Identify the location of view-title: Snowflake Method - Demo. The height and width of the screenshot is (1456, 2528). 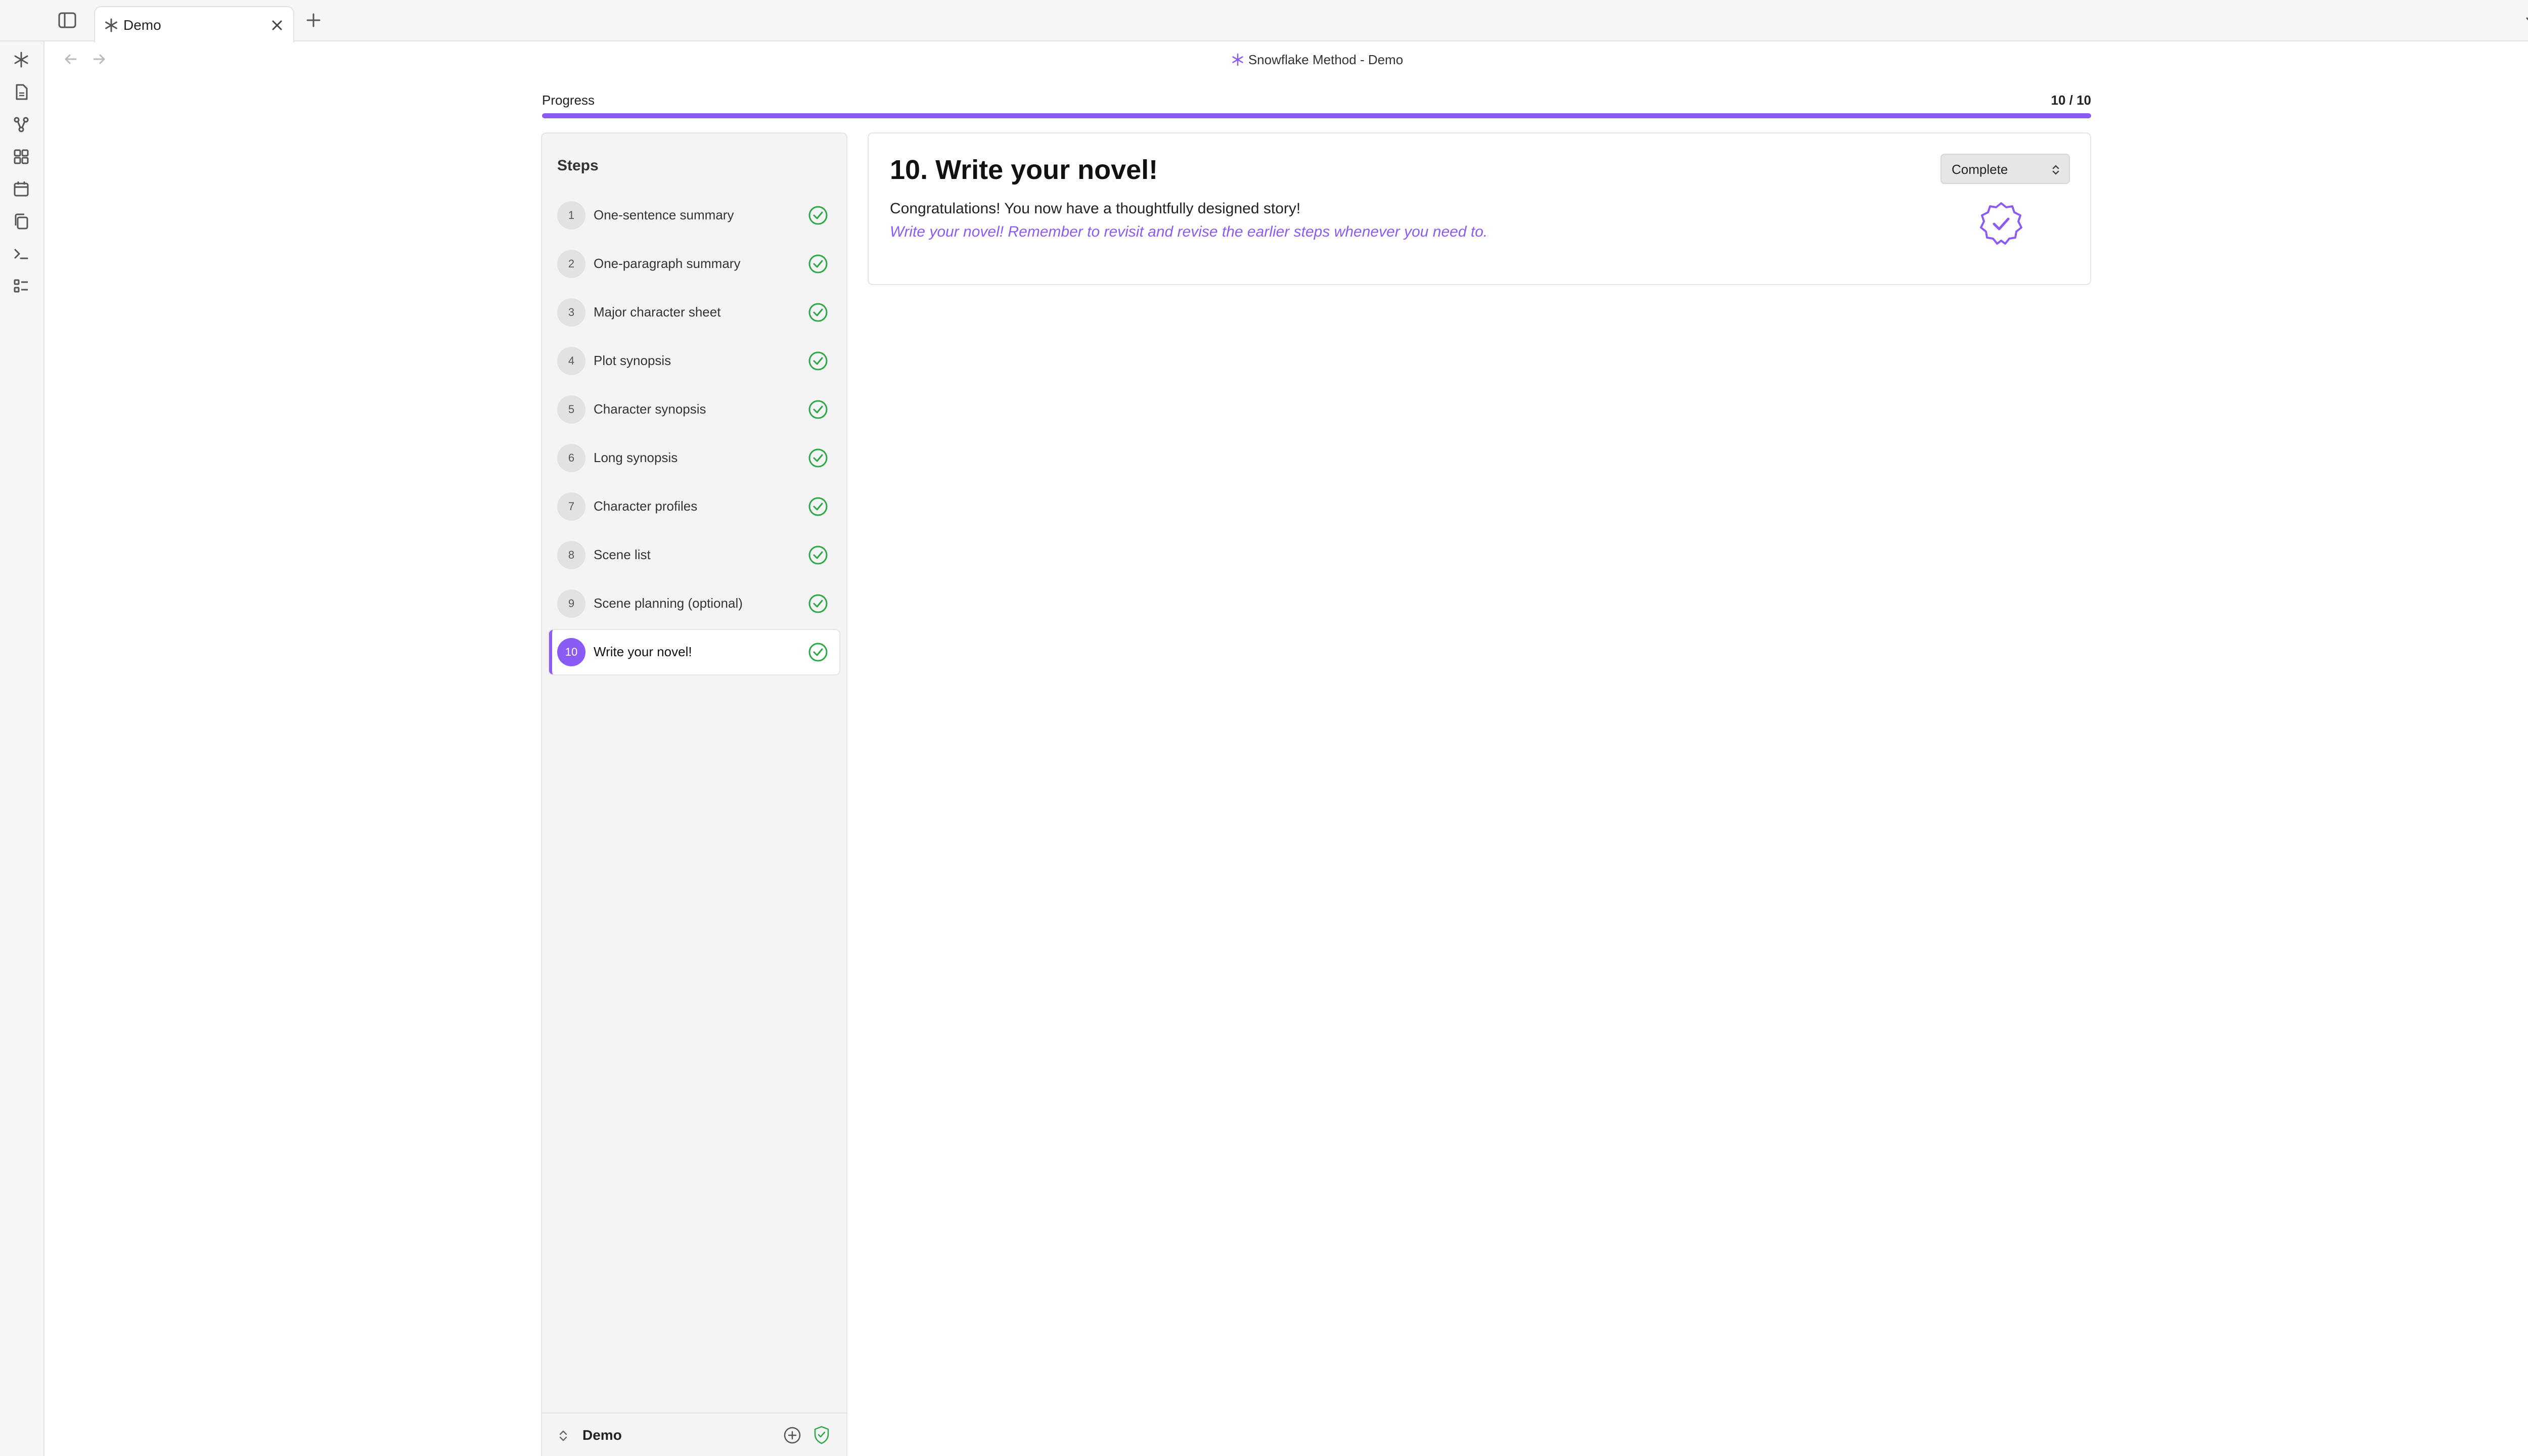
(1287, 60).